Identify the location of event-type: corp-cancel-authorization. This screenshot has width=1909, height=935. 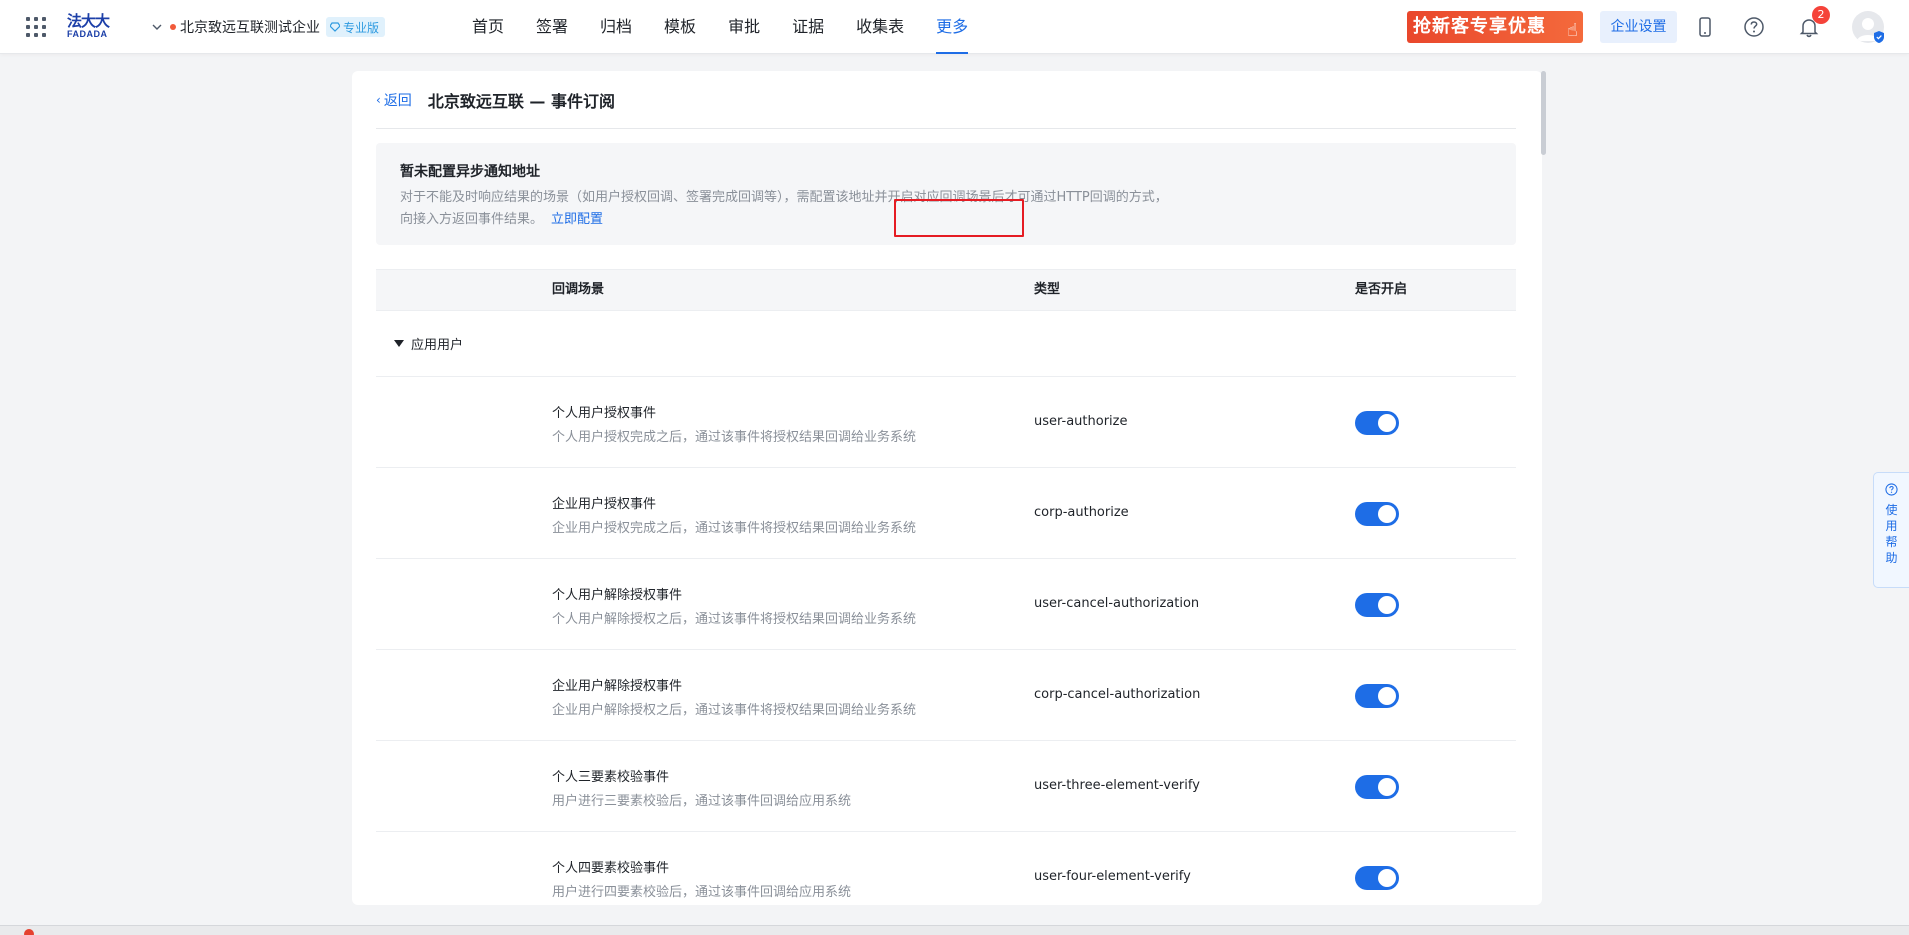
(1117, 694).